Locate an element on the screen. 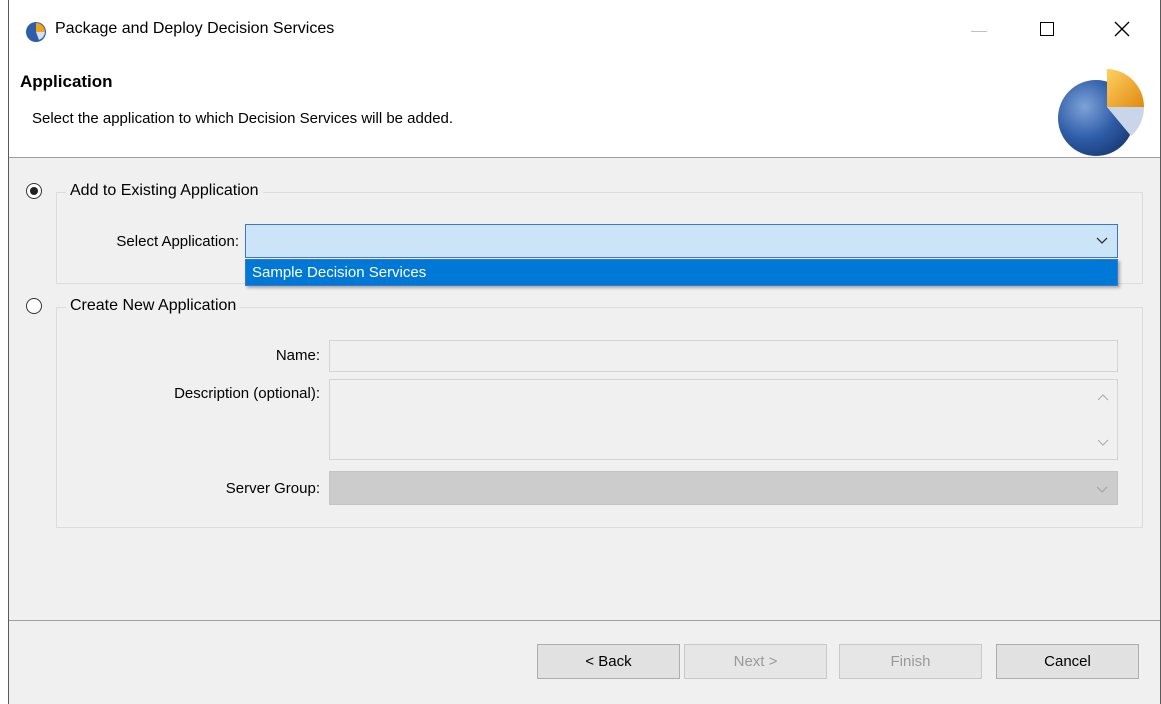 Image resolution: width=1161 pixels, height=704 pixels. select-application-label: Select Application: is located at coordinates (177, 241).